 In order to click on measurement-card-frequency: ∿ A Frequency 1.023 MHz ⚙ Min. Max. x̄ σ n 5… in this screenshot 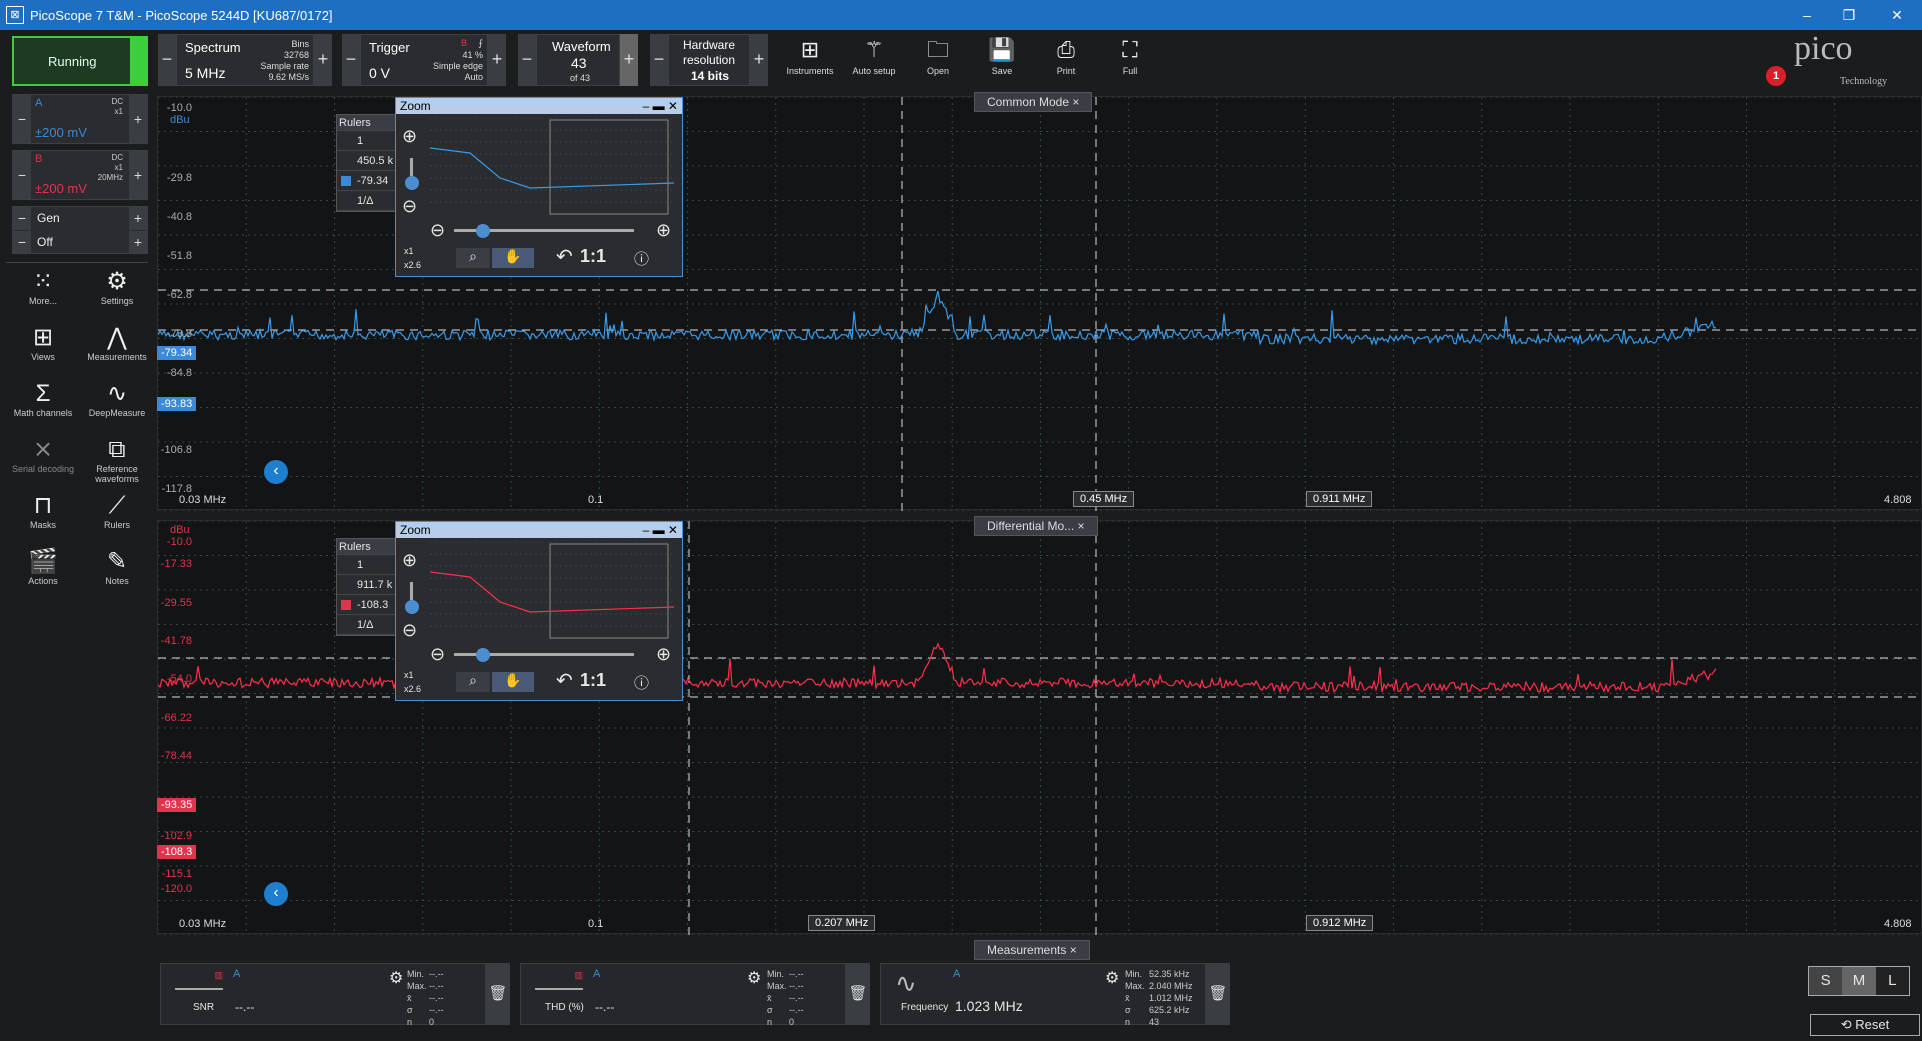, I will do `click(1043, 995)`.